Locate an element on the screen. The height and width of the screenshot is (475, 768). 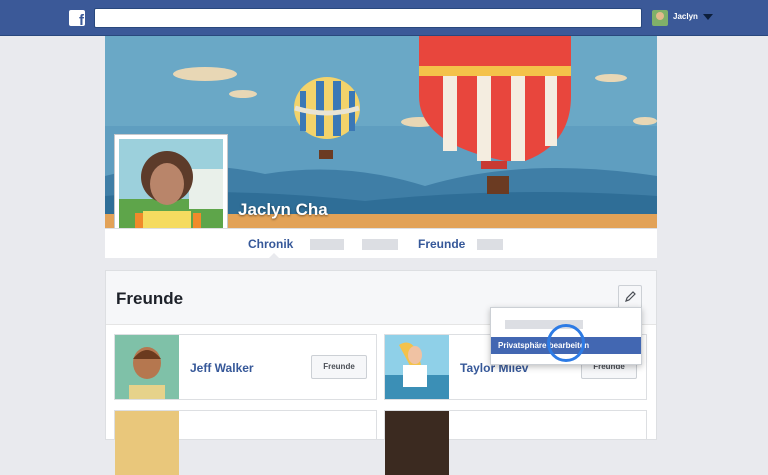
edit-friends-button is located at coordinates (630, 297).